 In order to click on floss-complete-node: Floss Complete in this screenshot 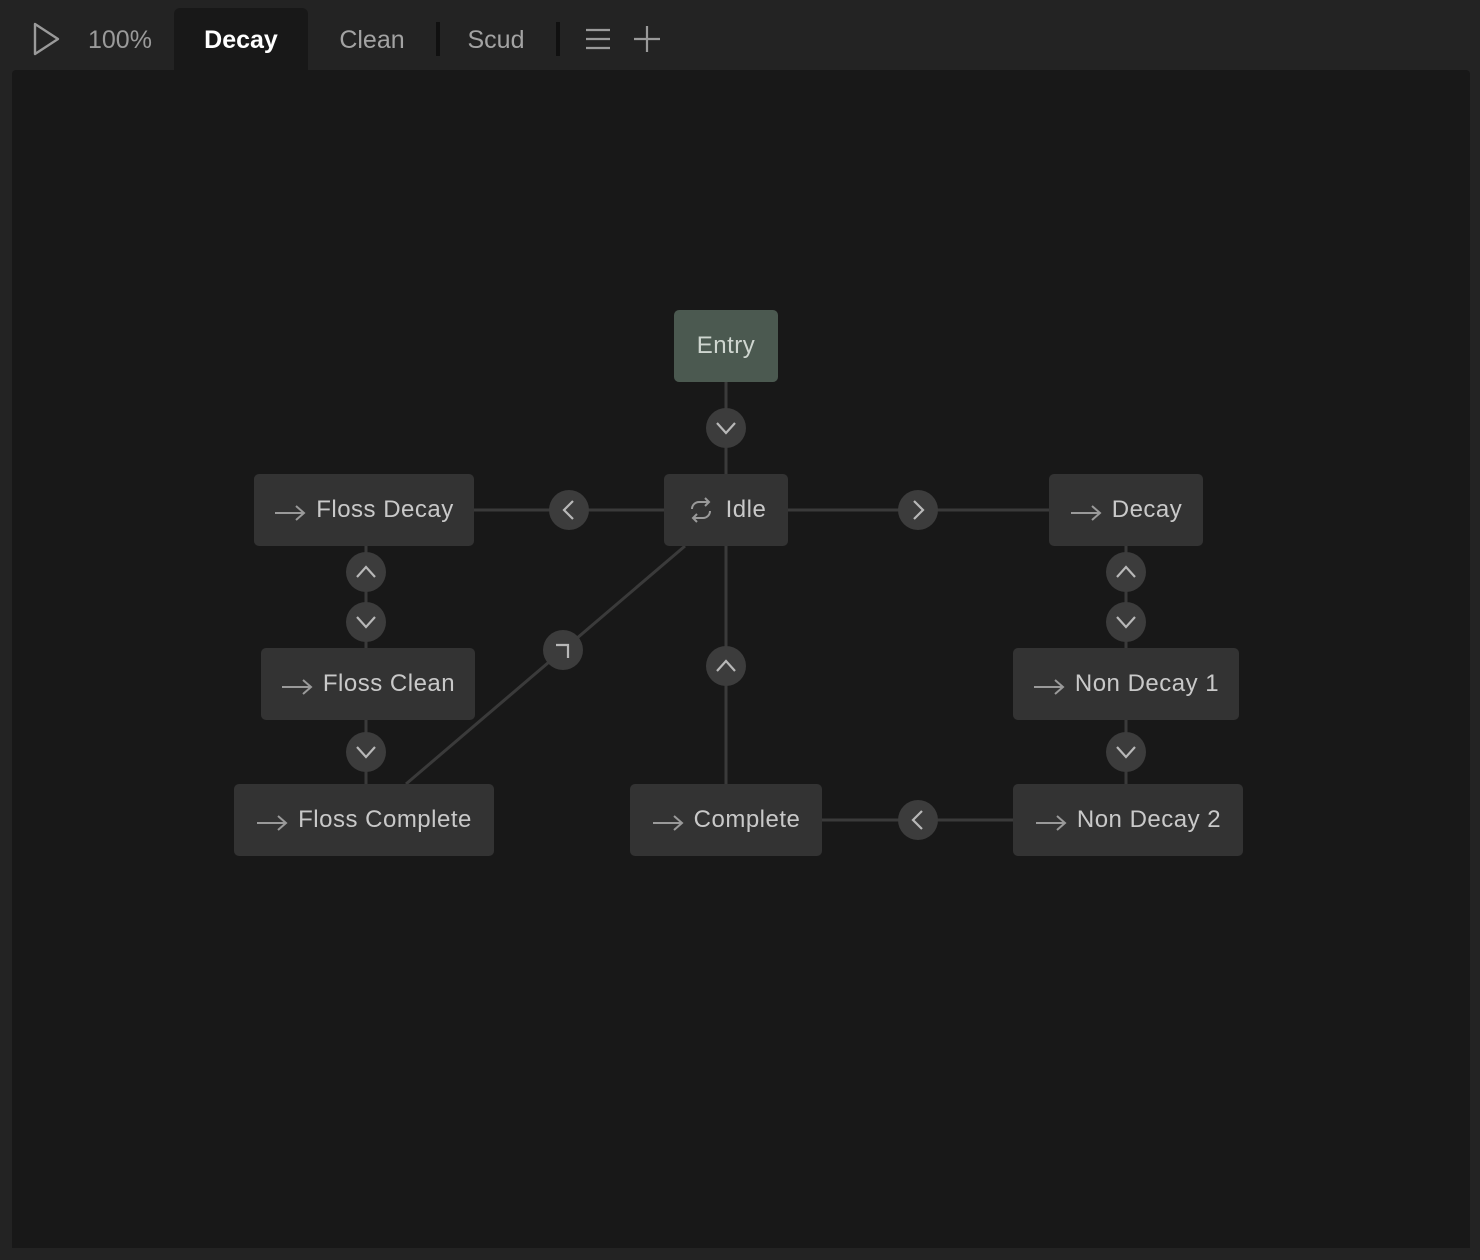, I will do `click(364, 820)`.